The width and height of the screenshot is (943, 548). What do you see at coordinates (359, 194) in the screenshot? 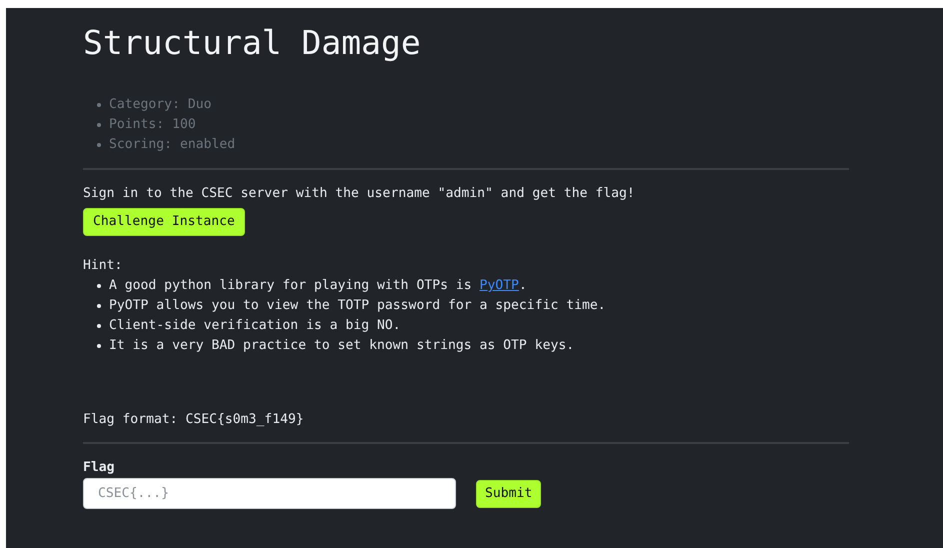
I see `challenge-description: Sign in to the CSEC server with the username "admin" and get the flag!` at bounding box center [359, 194].